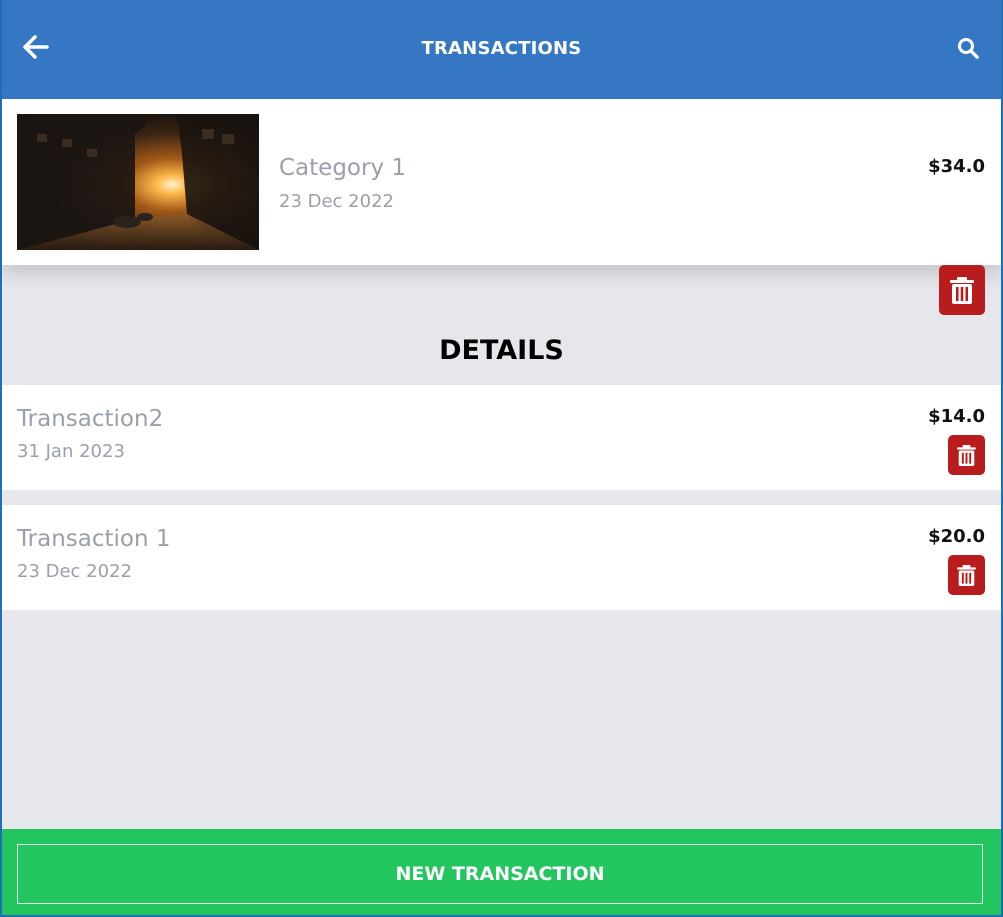 This screenshot has width=1003, height=917. I want to click on transaction-row: Transaction2 31 Jan 2023 $14.0, so click(501, 437).